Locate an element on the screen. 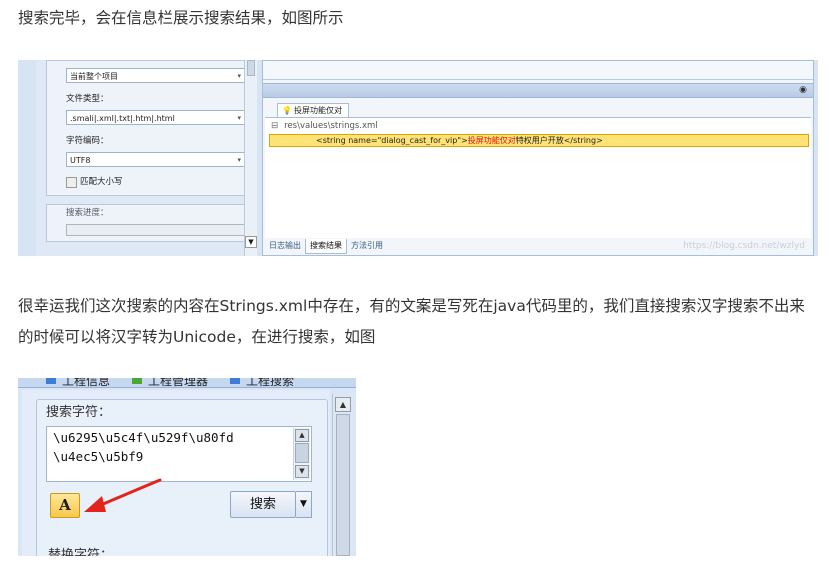  search-button: 搜索 is located at coordinates (263, 504).